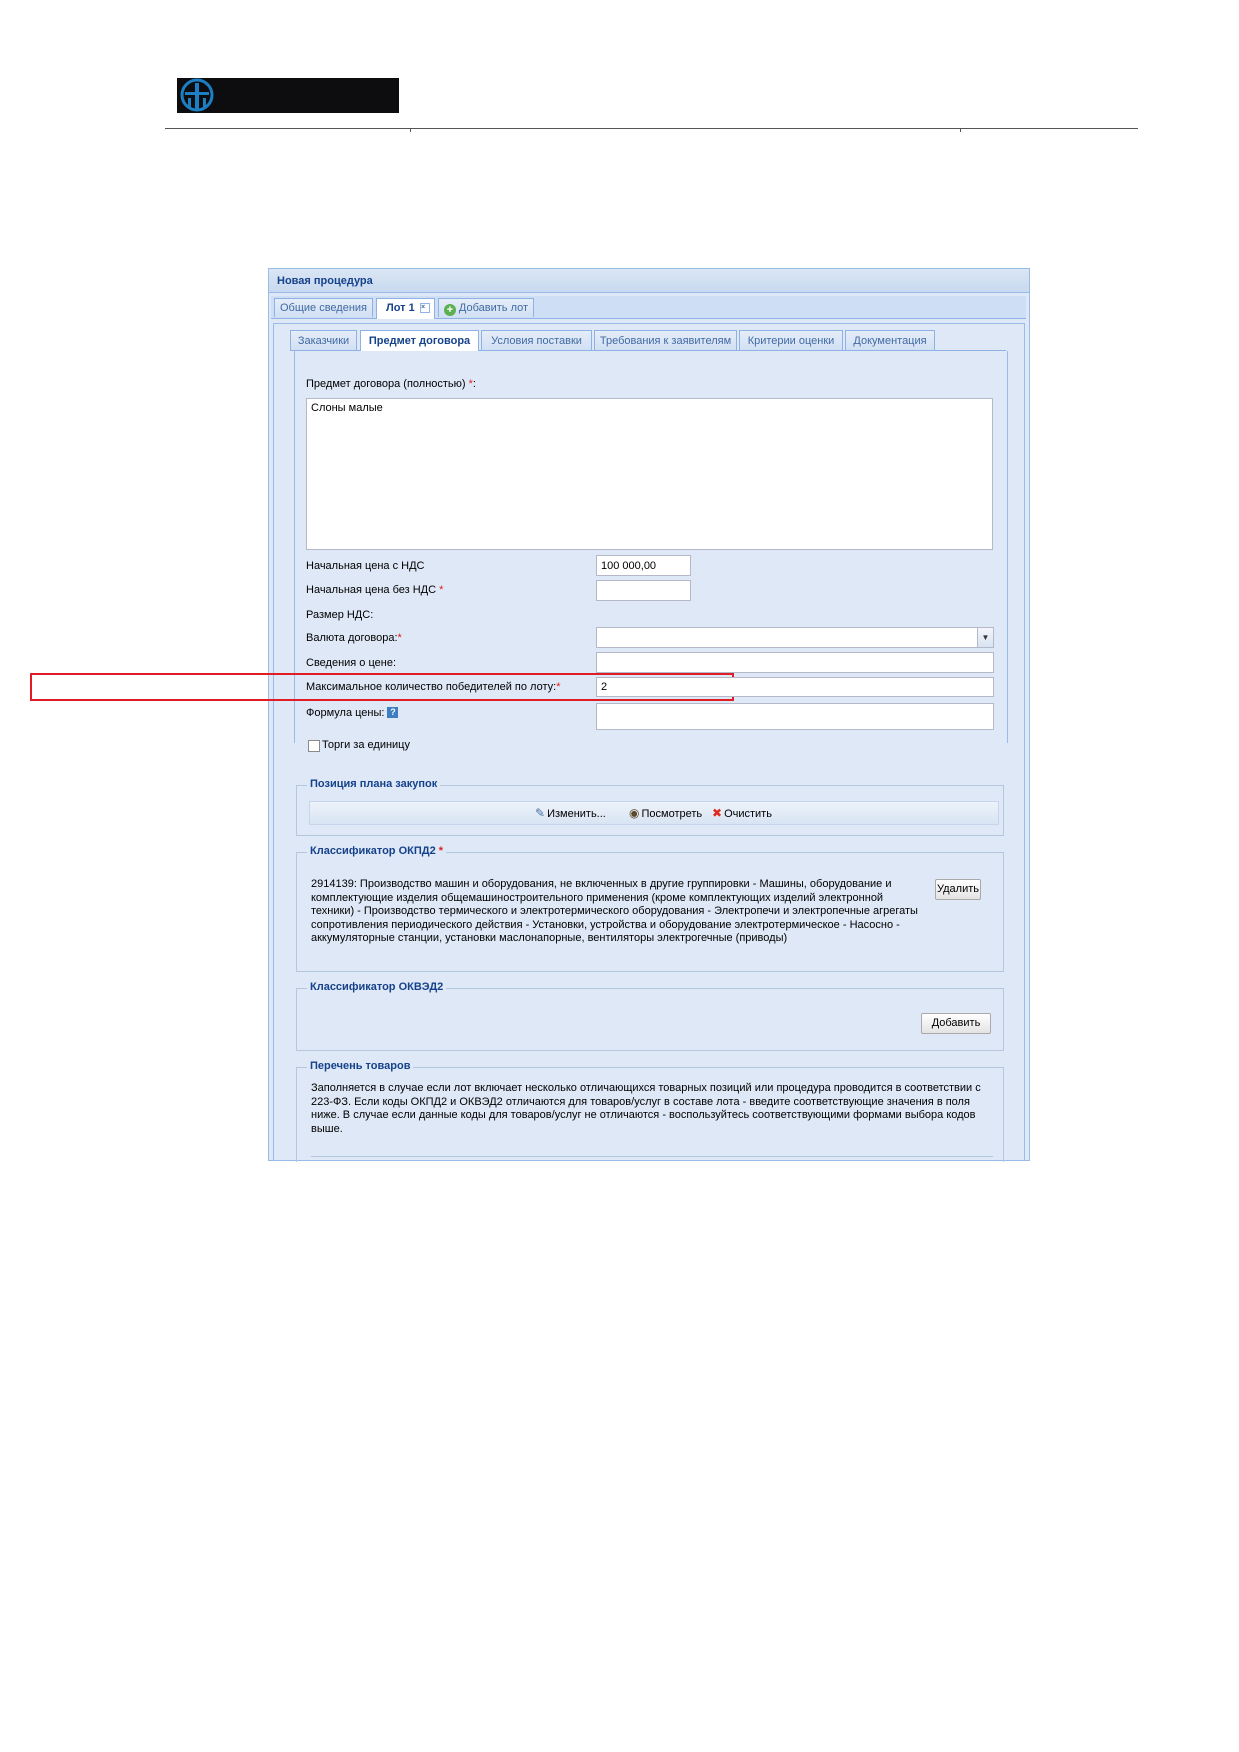 The image size is (1239, 1752). Describe the element at coordinates (536, 340) in the screenshot. I see `tab-delivery-terms: Условия поставки` at that location.